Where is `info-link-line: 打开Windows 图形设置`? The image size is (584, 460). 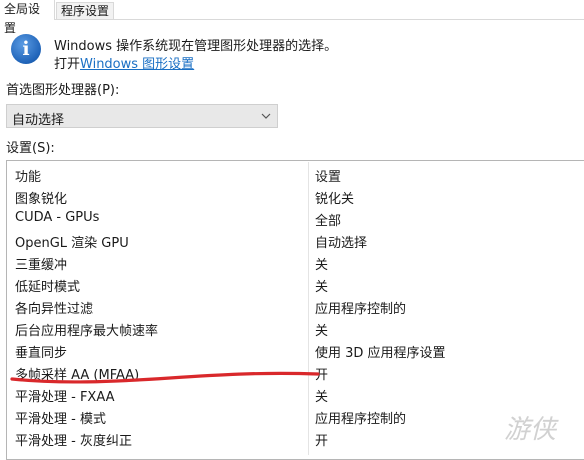 info-link-line: 打开Windows 图形设置 is located at coordinates (124, 62).